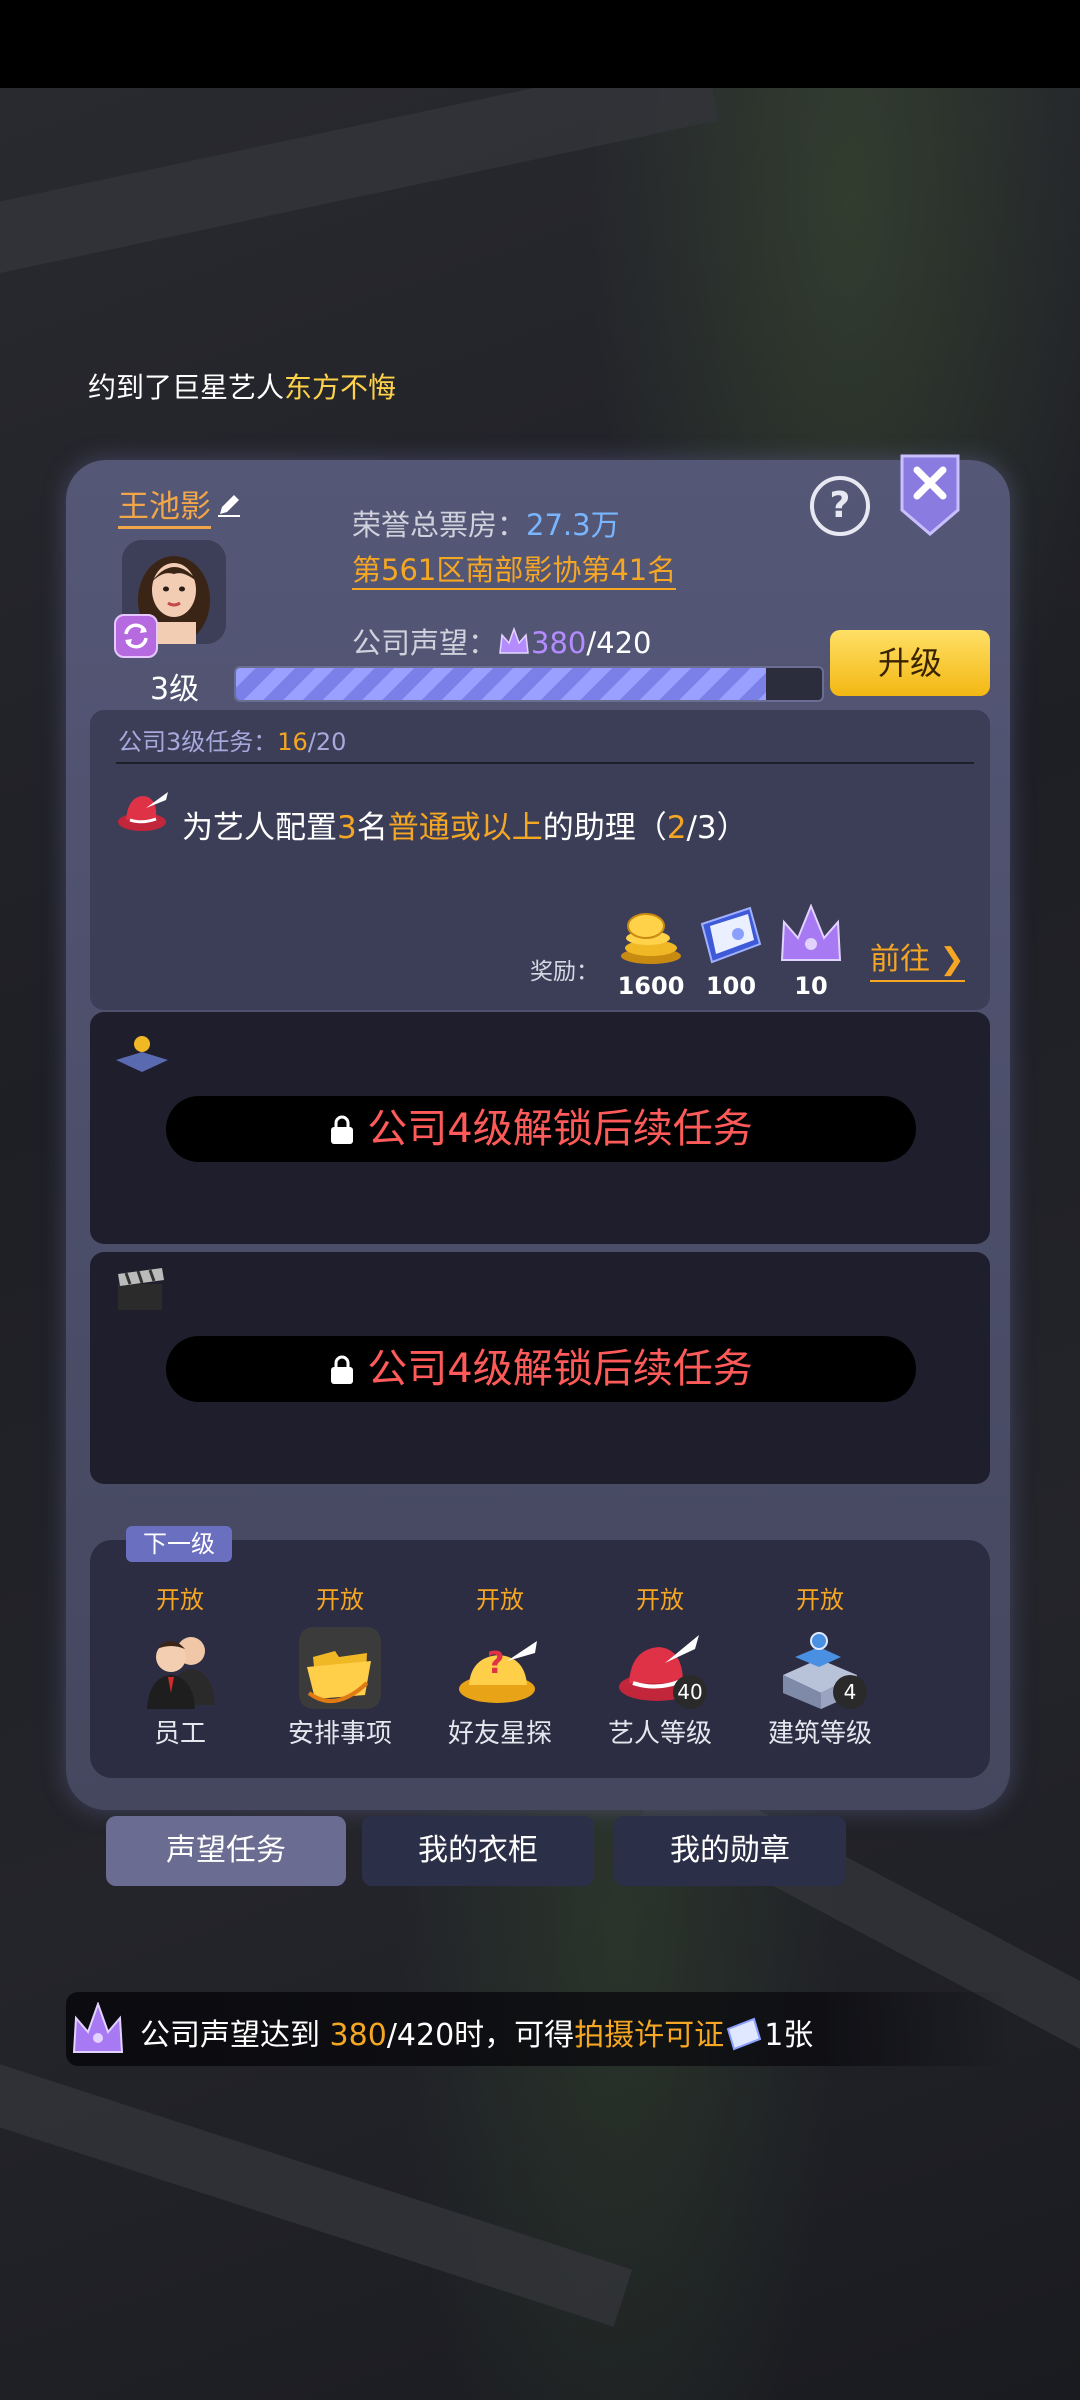 The image size is (1080, 2400). I want to click on task-header: 公司3级任务：16/20, so click(232, 742).